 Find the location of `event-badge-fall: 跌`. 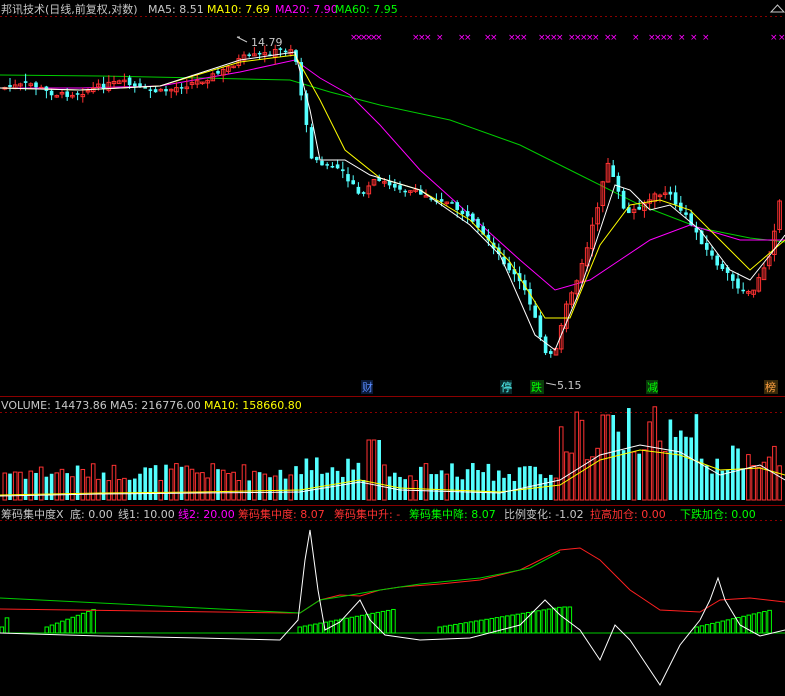

event-badge-fall: 跌 is located at coordinates (537, 387).